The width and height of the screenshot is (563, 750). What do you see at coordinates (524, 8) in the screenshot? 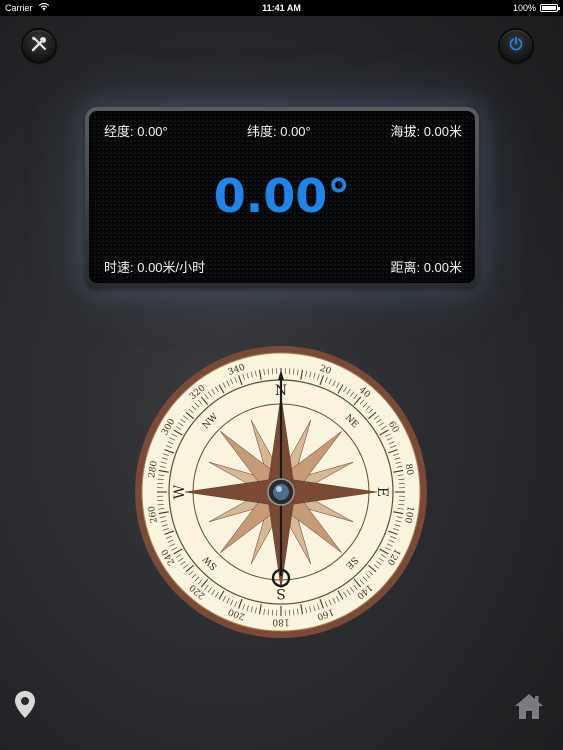
I see `battery-percent: 100%` at bounding box center [524, 8].